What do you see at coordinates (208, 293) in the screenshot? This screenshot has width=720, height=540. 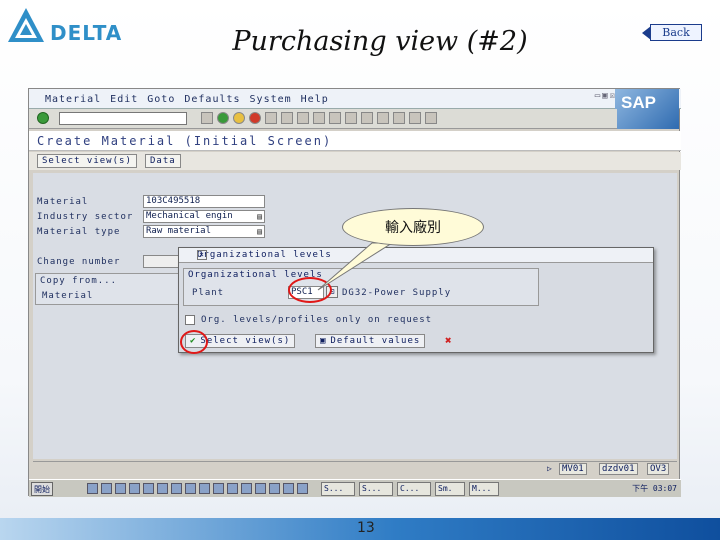 I see `plant-label: Plant` at bounding box center [208, 293].